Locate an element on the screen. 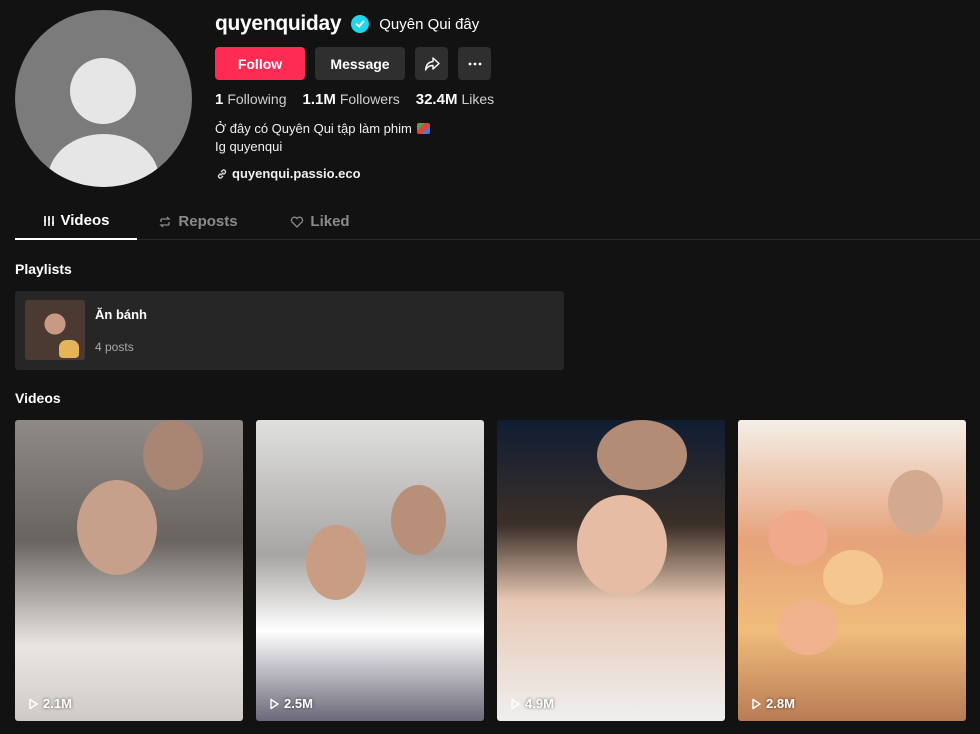 The height and width of the screenshot is (734, 980). profile-tabs: Videos Reposts Liked is located at coordinates (497, 221).